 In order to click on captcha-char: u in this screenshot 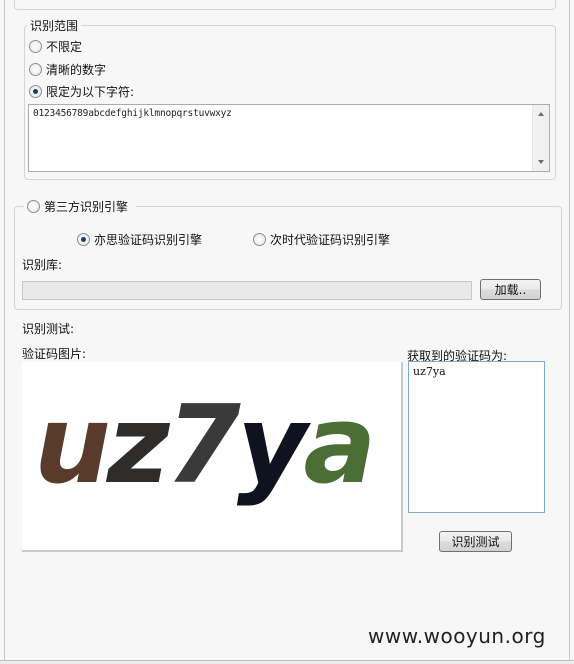, I will do `click(72, 445)`.